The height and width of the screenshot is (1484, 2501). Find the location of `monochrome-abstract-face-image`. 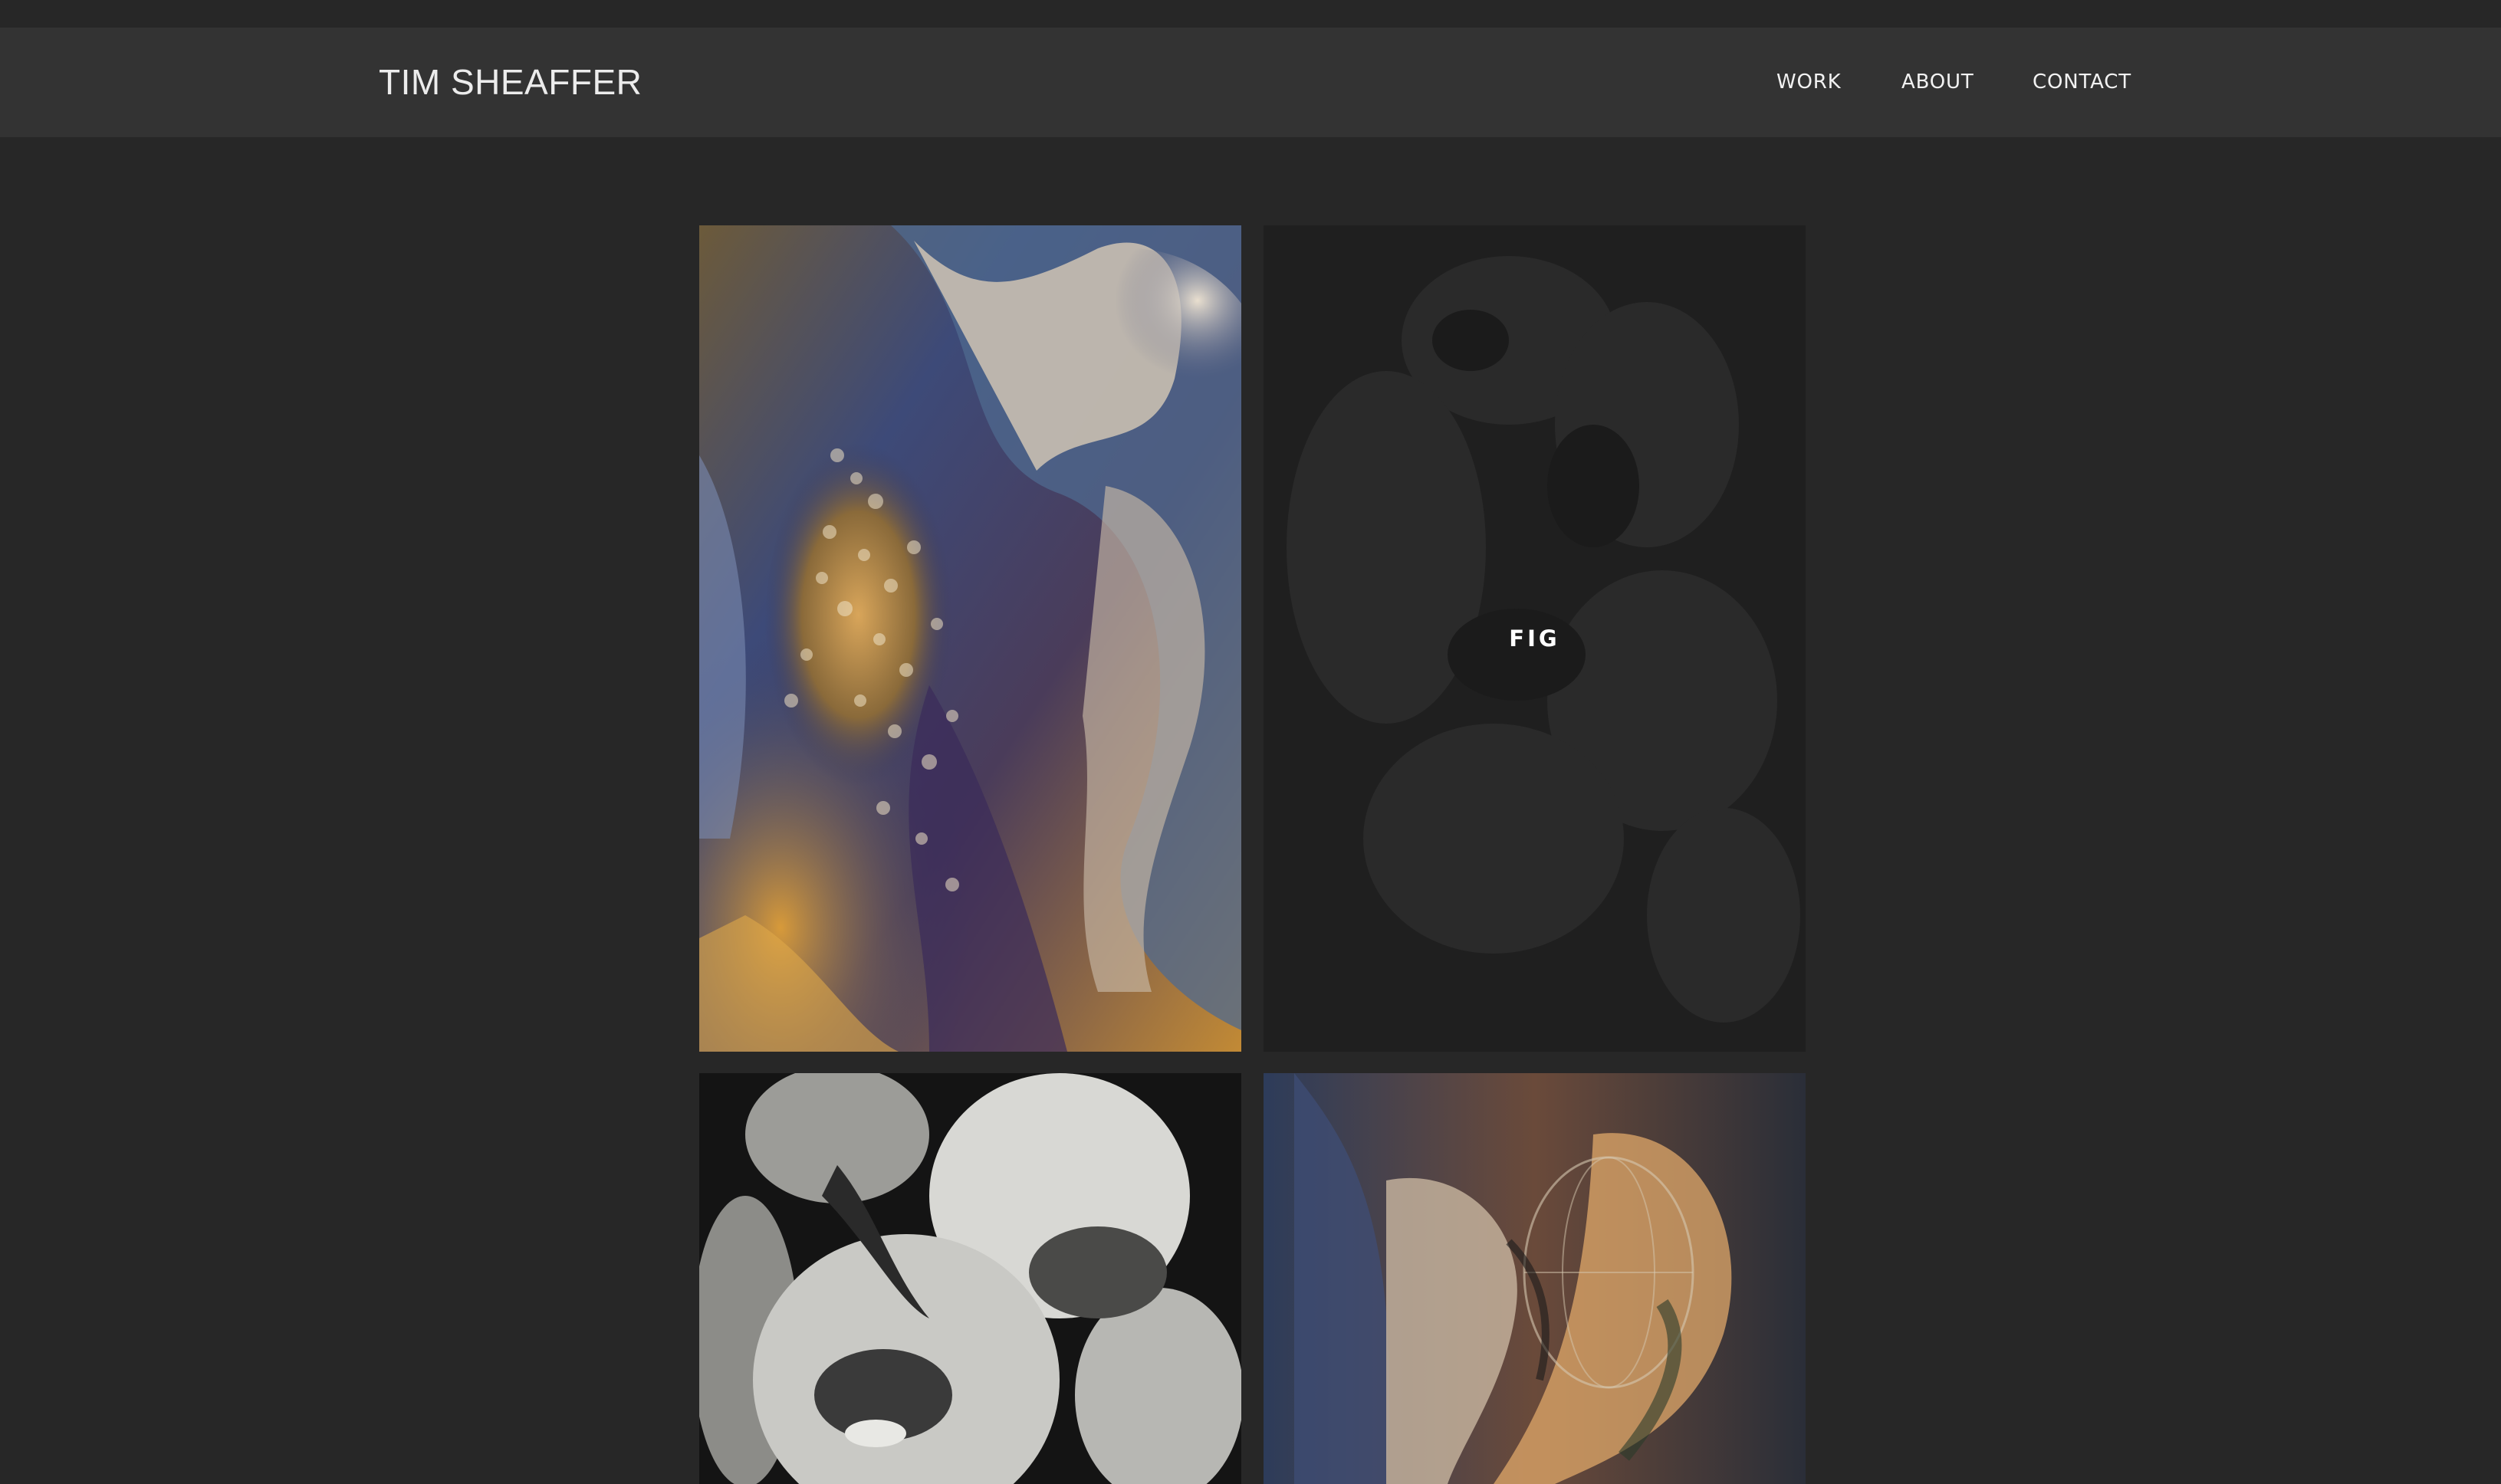

monochrome-abstract-face-image is located at coordinates (970, 1278).